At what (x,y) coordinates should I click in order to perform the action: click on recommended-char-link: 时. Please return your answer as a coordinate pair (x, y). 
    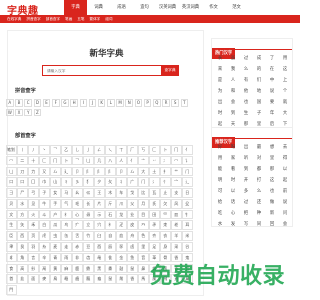
    Looking at the image, I should click on (233, 180).